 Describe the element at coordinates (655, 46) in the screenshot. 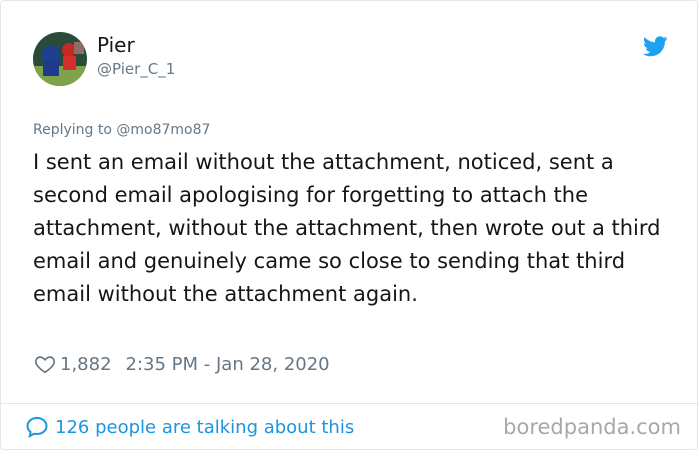

I see `twitter-bird-icon` at that location.